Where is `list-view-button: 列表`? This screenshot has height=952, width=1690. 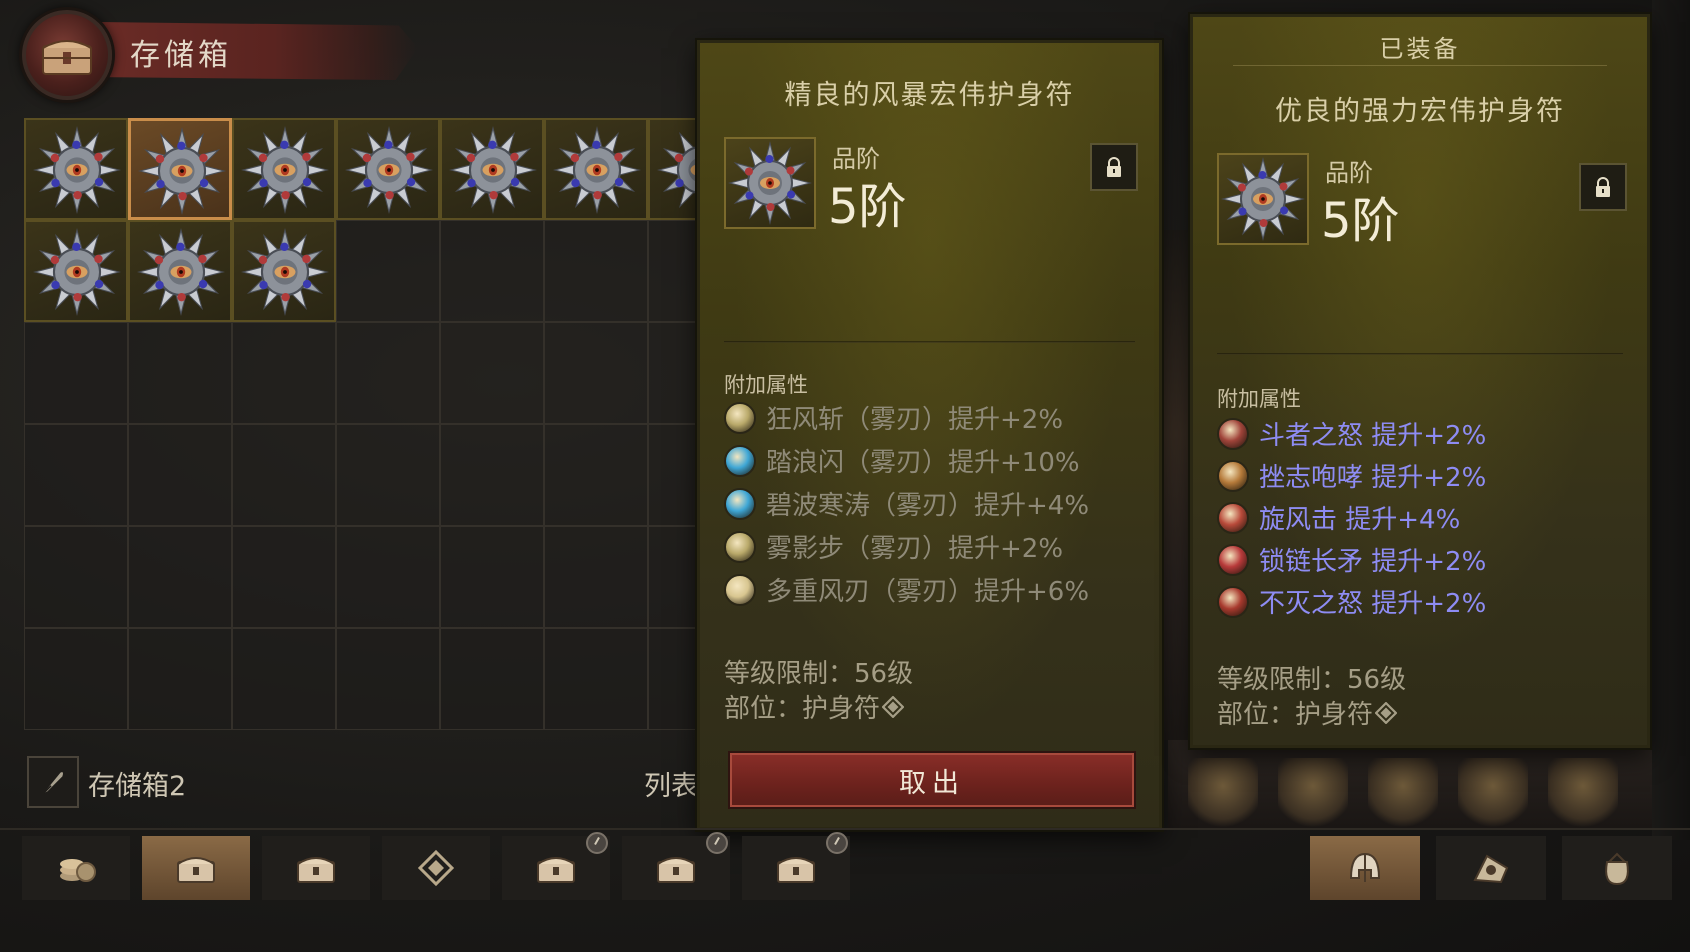
list-view-button: 列表 is located at coordinates (671, 783).